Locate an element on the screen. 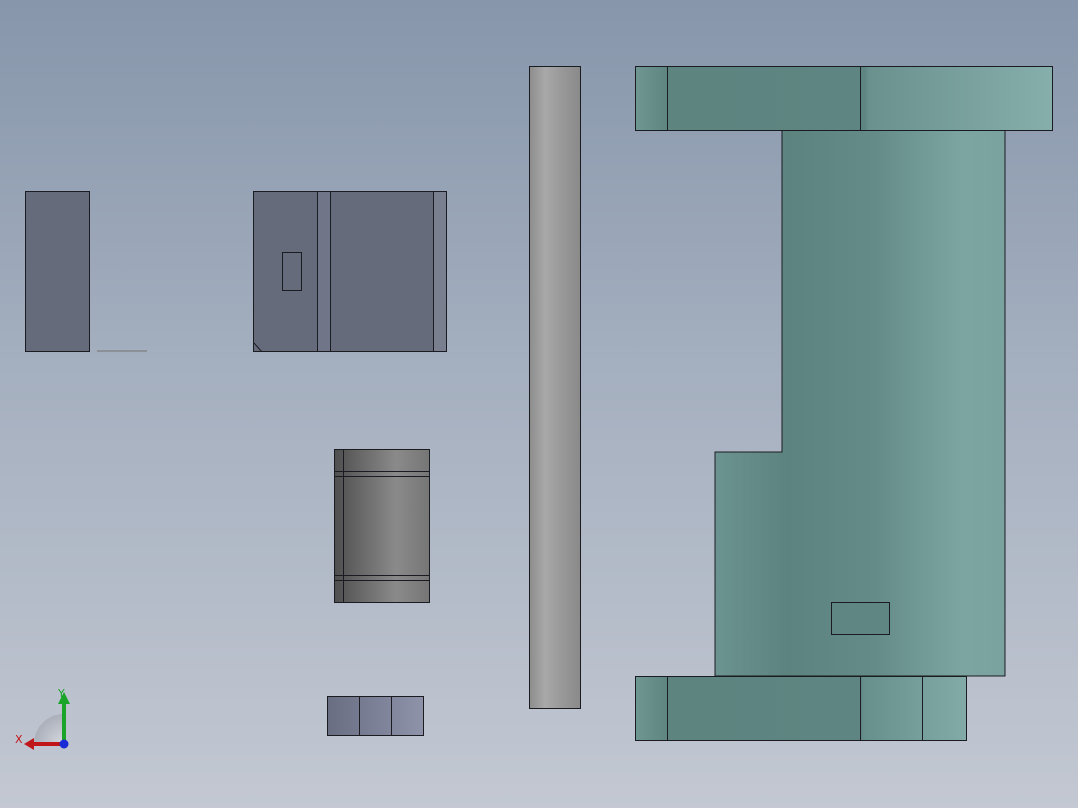  z-axis-dot is located at coordinates (64, 744).